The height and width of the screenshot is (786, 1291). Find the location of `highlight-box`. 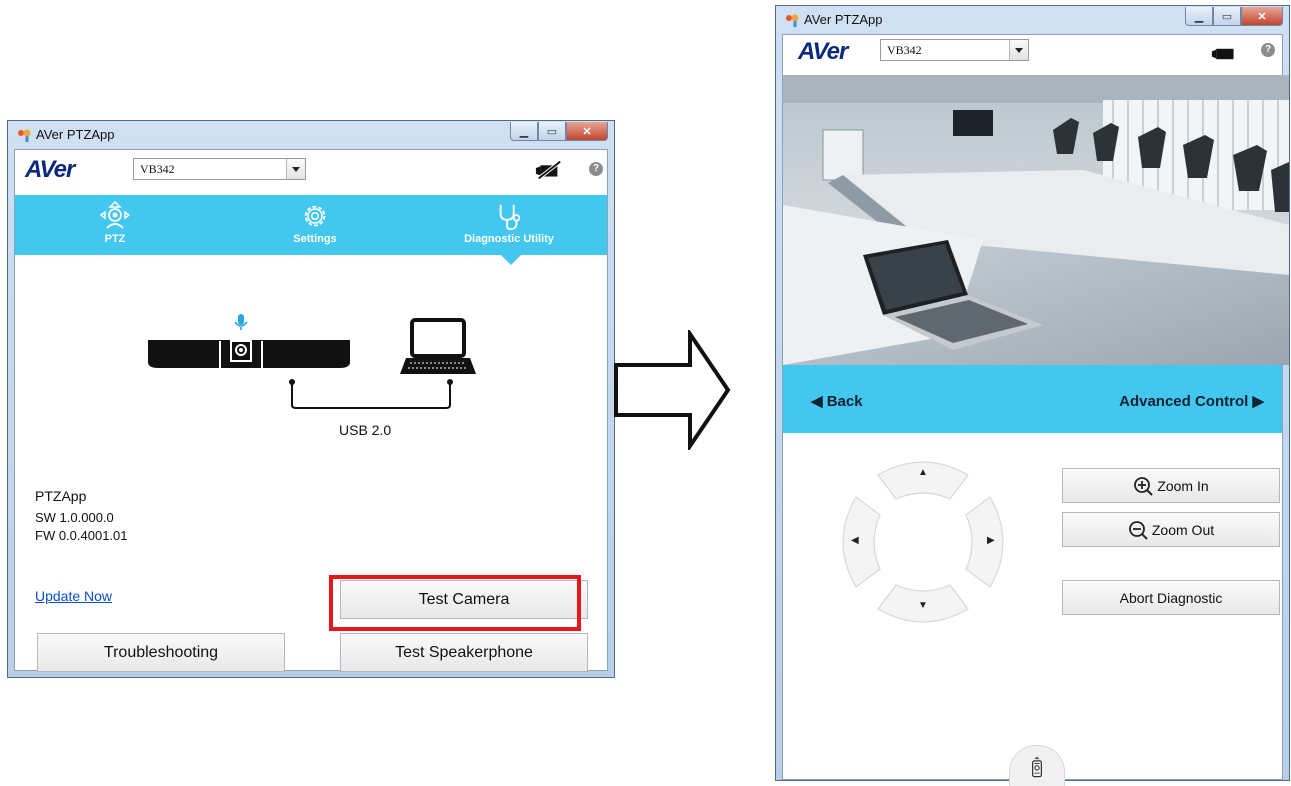

highlight-box is located at coordinates (455, 603).